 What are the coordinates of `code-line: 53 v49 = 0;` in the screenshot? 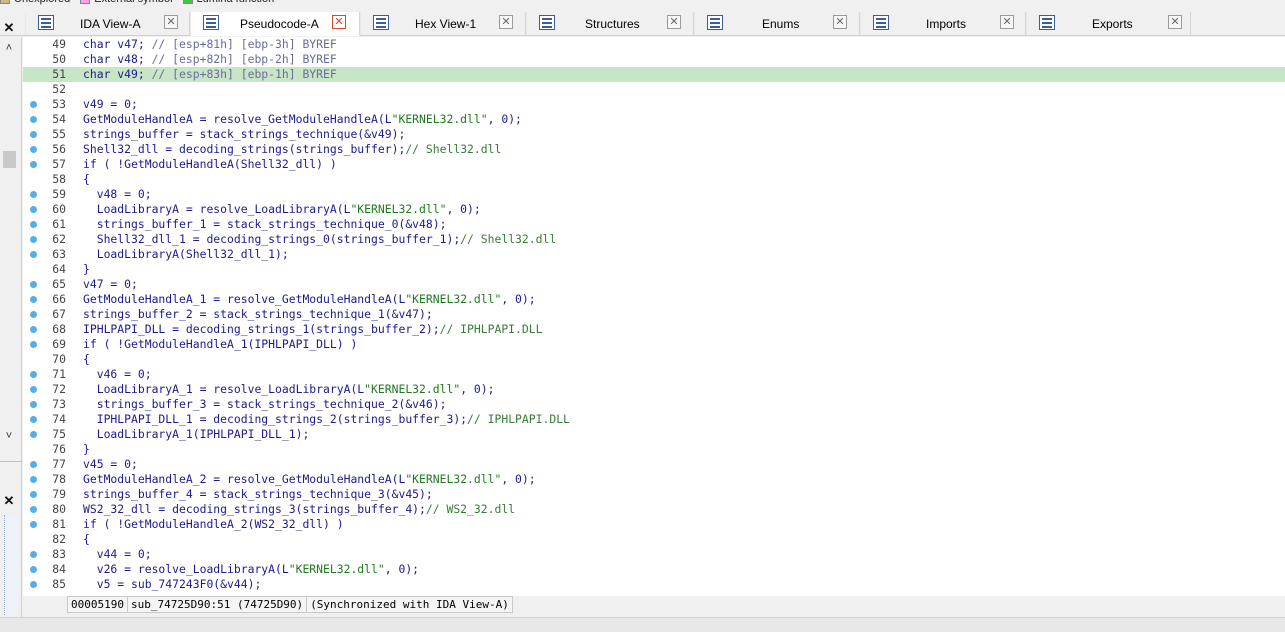 It's located at (654, 104).